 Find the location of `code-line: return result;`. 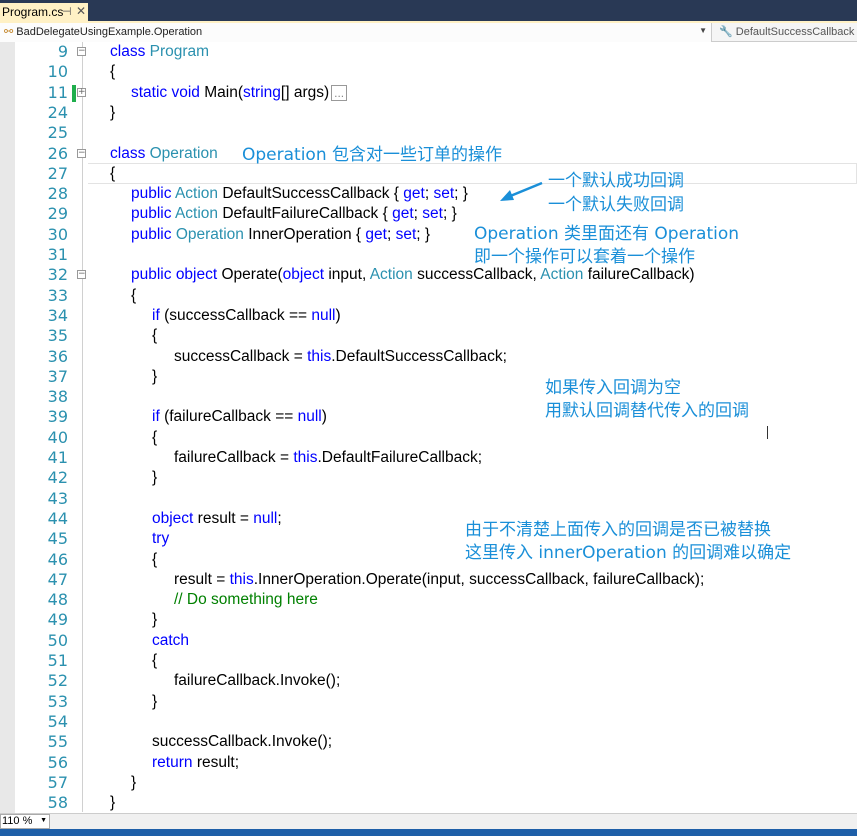

code-line: return result; is located at coordinates (195, 763).